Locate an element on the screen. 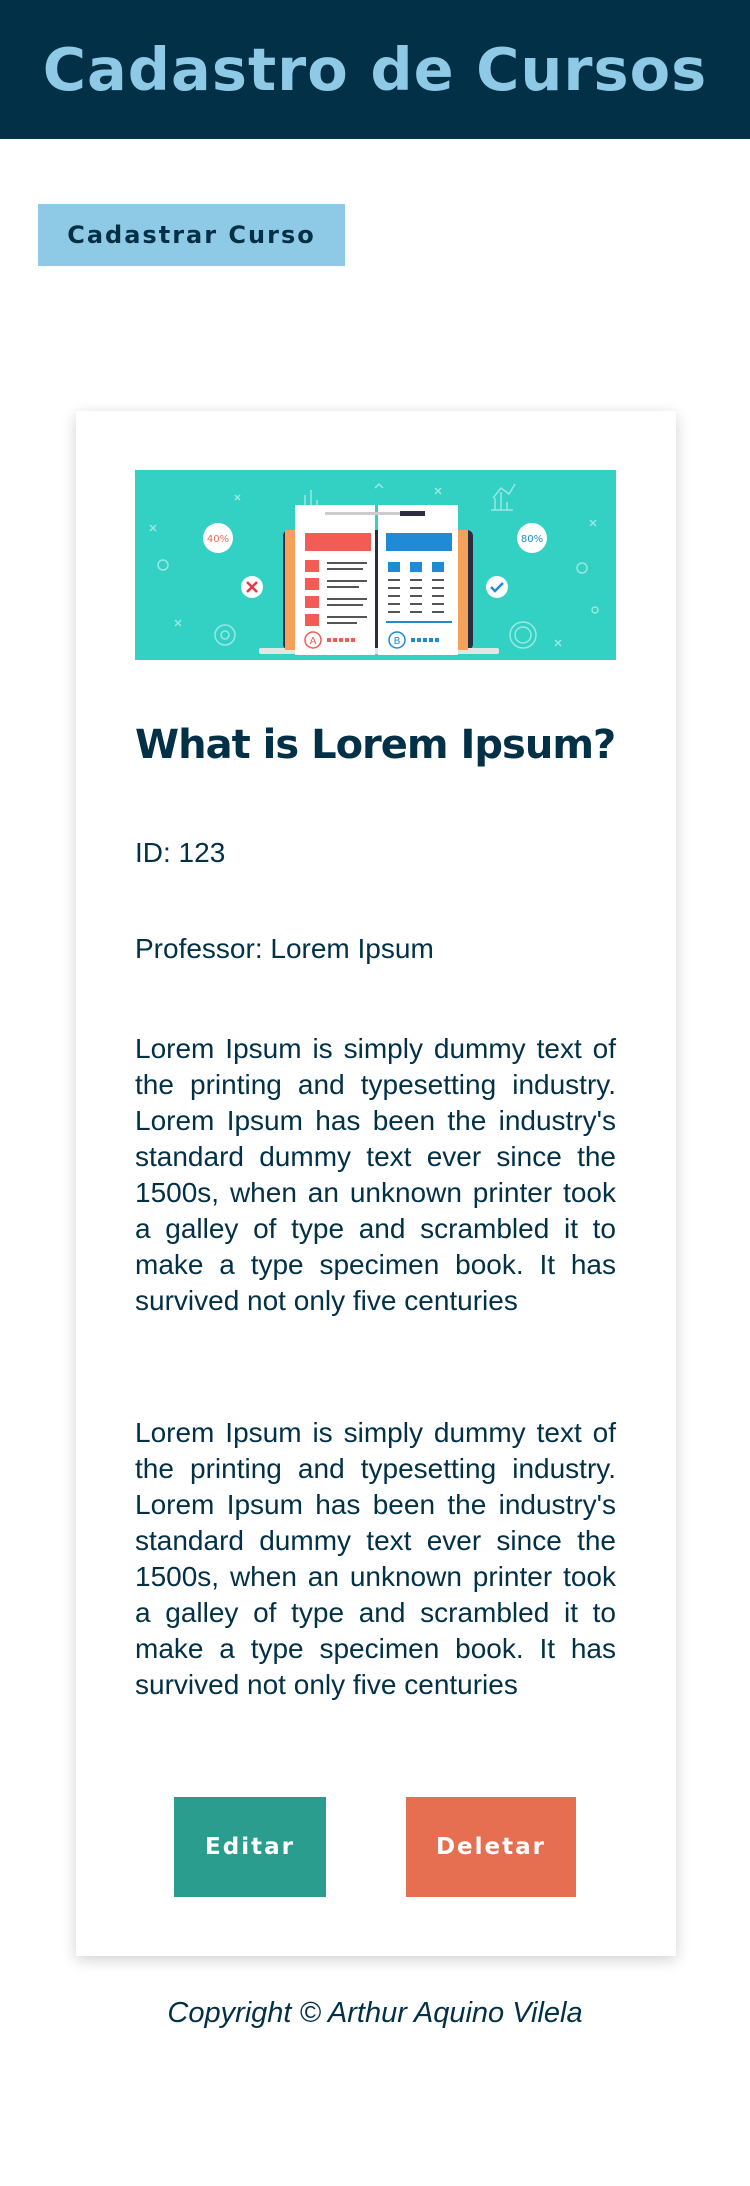 This screenshot has height=2186, width=750. online-course-illustration-icon: 40% 80% A B is located at coordinates (375, 565).